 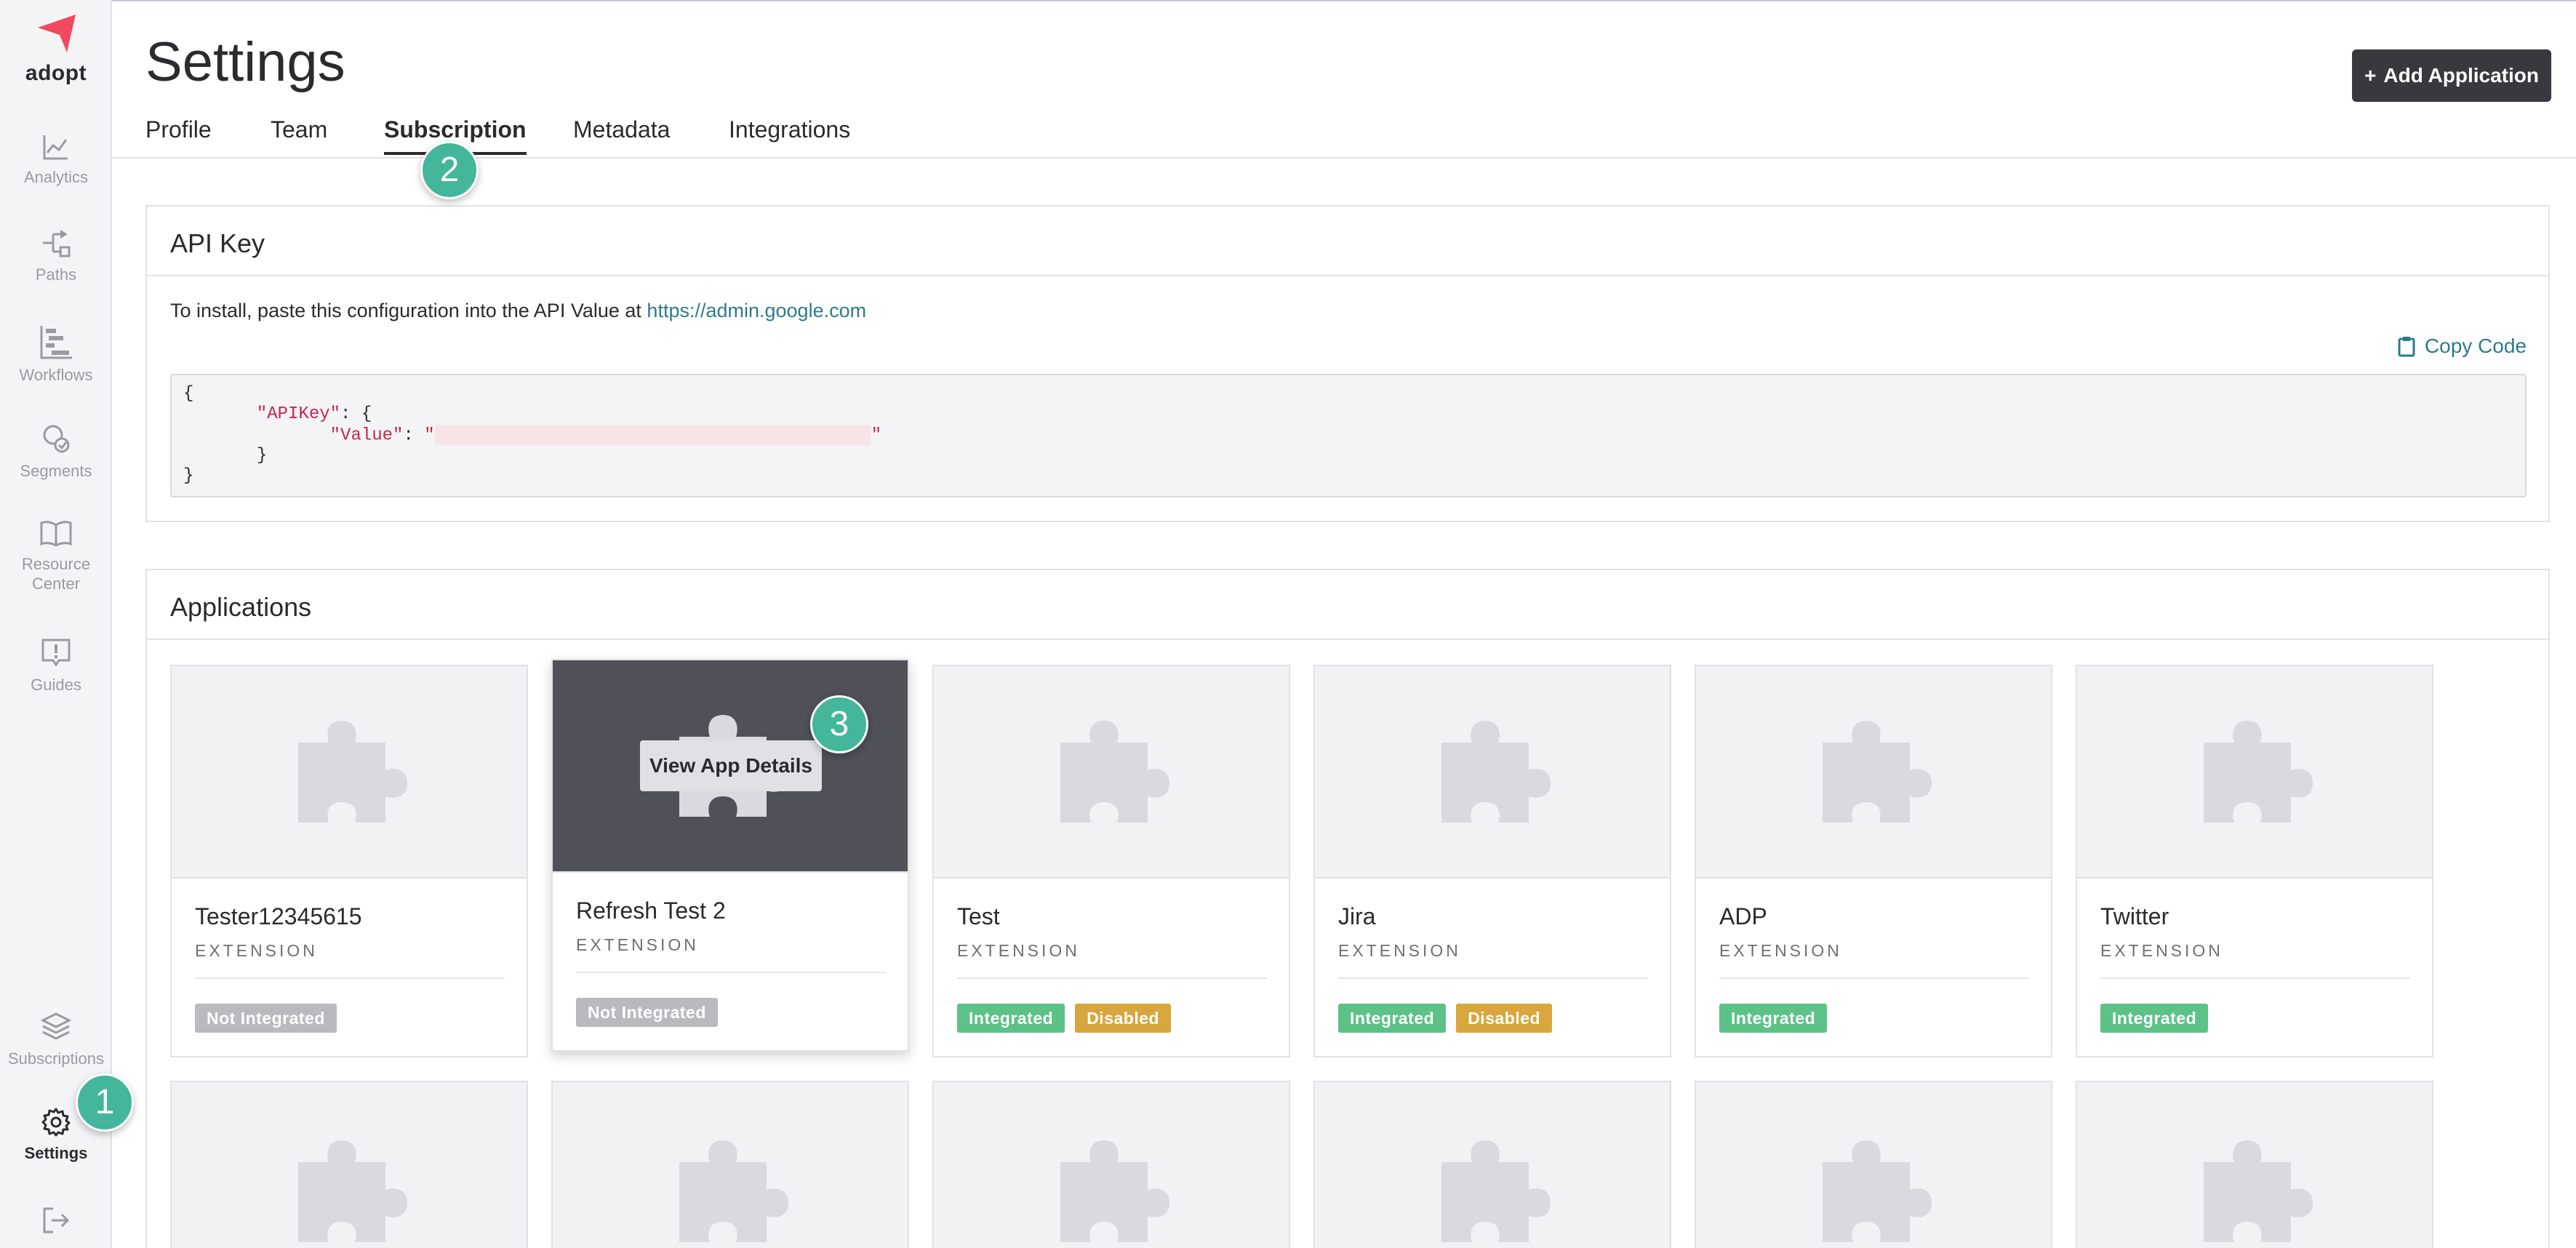 I want to click on sidebar-item-segments: Segments, so click(x=56, y=452).